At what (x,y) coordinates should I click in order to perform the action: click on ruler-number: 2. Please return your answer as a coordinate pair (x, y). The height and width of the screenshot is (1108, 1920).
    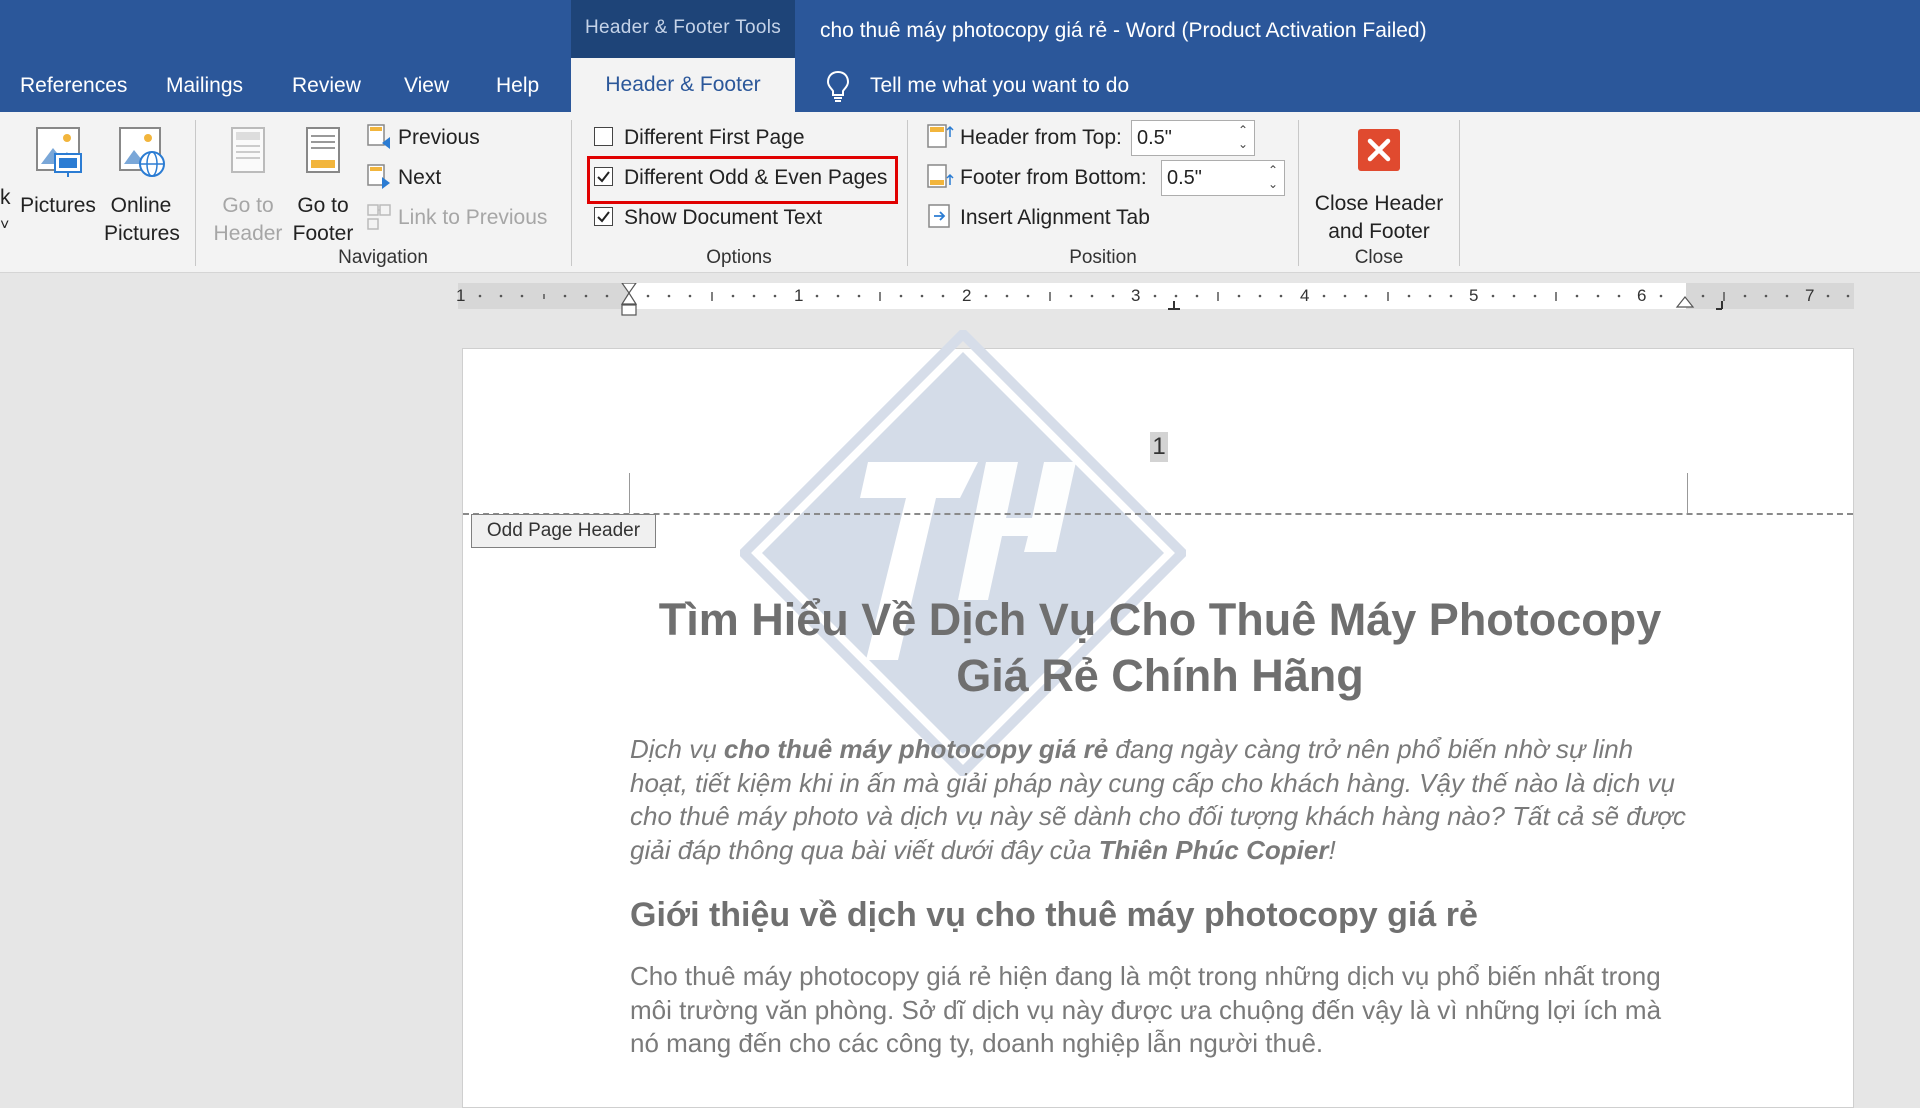
    Looking at the image, I should click on (967, 295).